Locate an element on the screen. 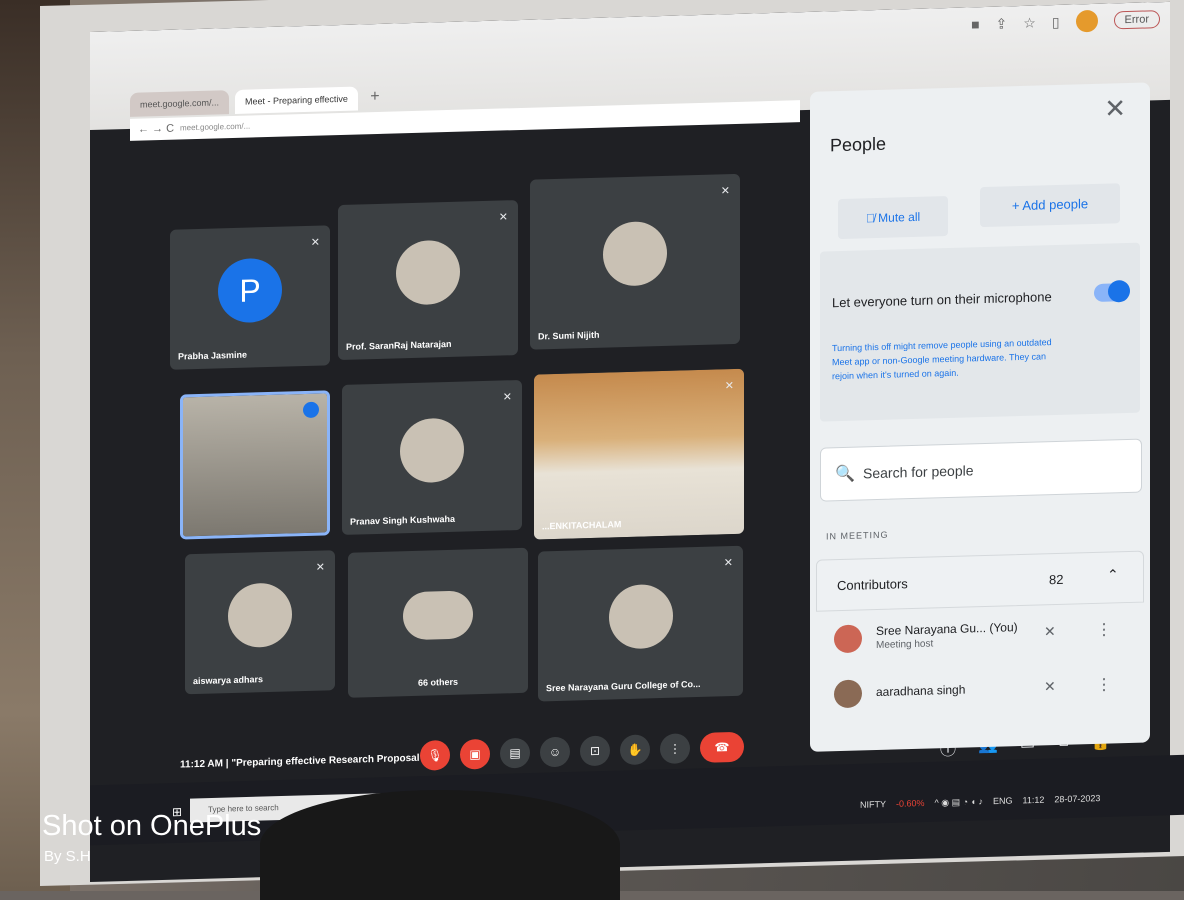 This screenshot has width=1184, height=900. close-icon: ✕ is located at coordinates (1115, 109).